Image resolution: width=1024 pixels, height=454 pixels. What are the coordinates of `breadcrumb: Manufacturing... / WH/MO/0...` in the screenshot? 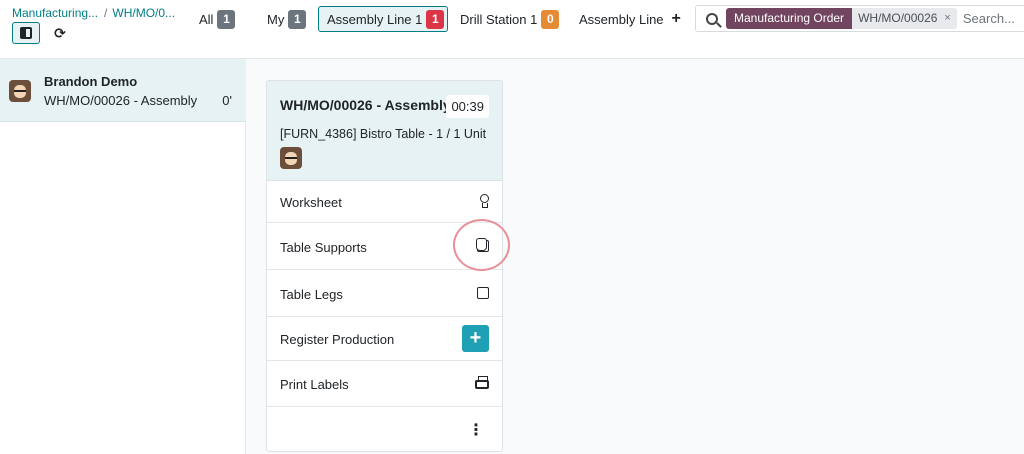 It's located at (93, 13).